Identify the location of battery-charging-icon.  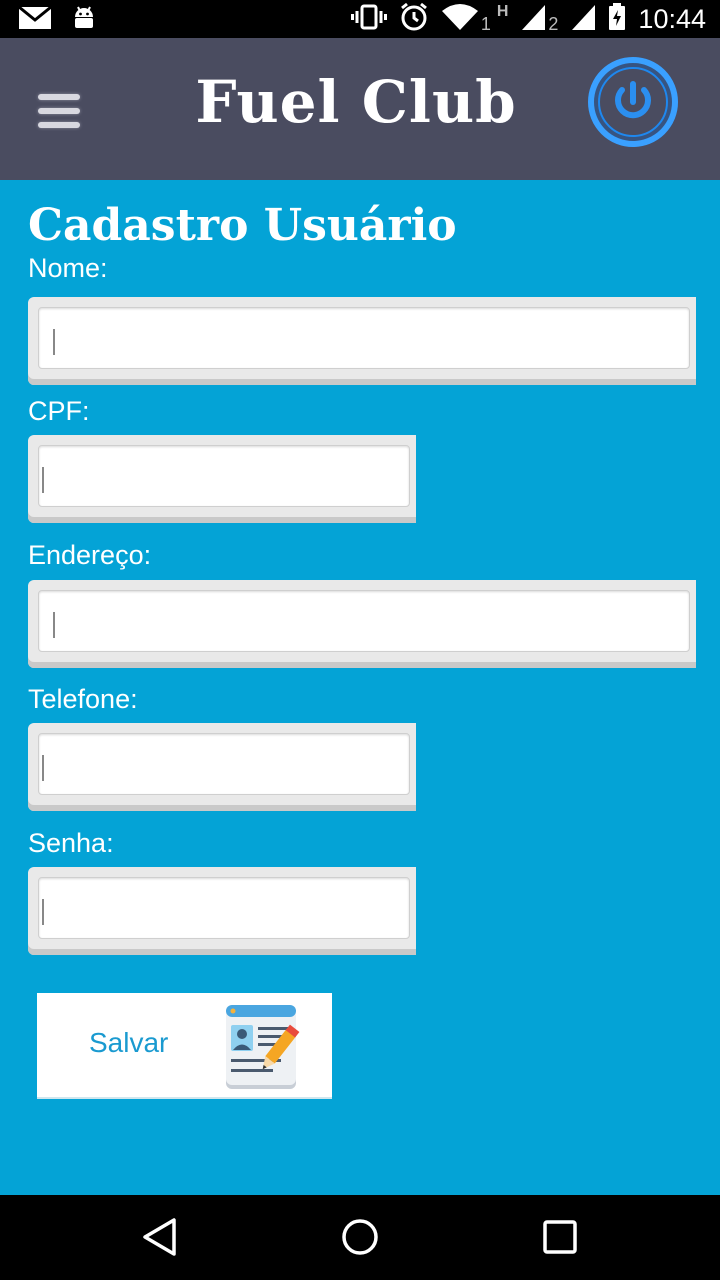
(617, 19).